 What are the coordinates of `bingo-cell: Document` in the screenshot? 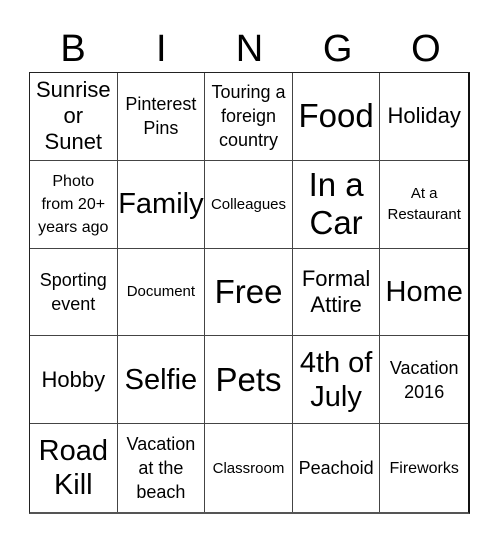 It's located at (161, 292).